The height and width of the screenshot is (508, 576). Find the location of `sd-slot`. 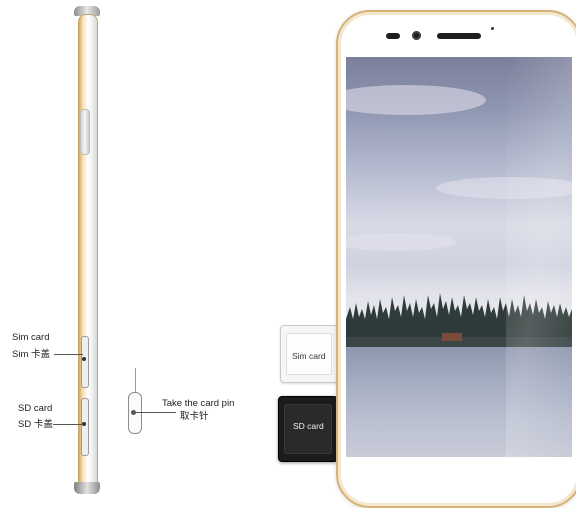

sd-slot is located at coordinates (85, 427).